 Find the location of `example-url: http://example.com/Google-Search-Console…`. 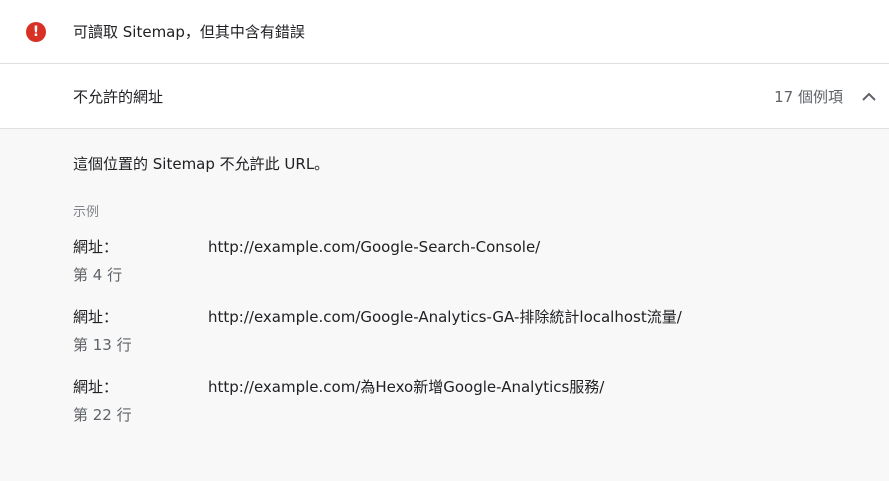

example-url: http://example.com/Google-Search-Console… is located at coordinates (374, 247).